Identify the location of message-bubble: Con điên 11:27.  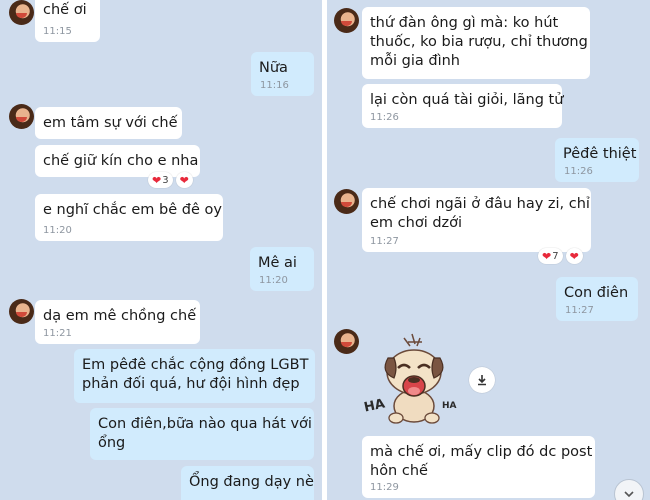
(597, 299).